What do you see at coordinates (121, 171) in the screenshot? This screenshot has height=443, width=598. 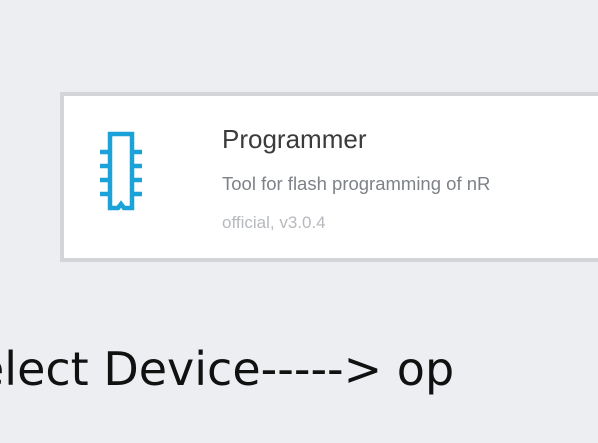 I see `chip-icon` at bounding box center [121, 171].